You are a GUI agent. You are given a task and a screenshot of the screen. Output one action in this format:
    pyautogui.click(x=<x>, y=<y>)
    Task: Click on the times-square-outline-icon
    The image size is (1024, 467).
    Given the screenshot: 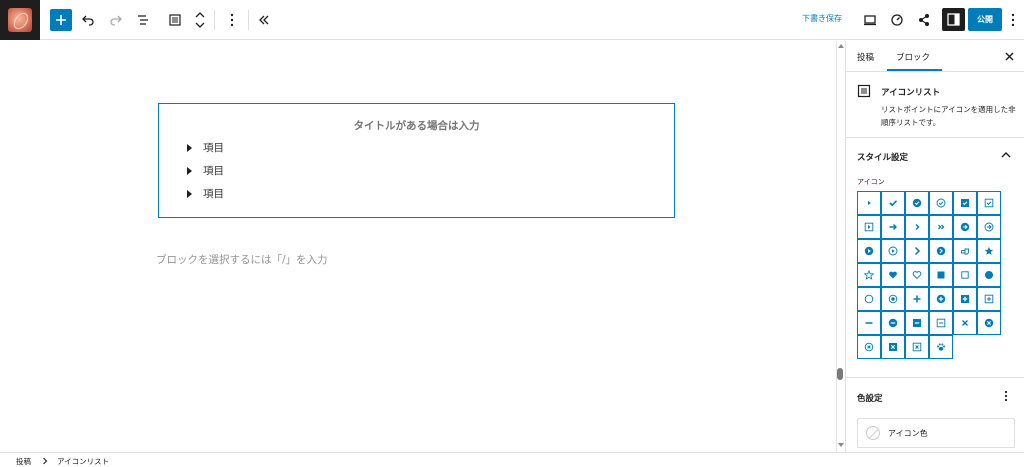 What is the action you would take?
    pyautogui.click(x=917, y=347)
    